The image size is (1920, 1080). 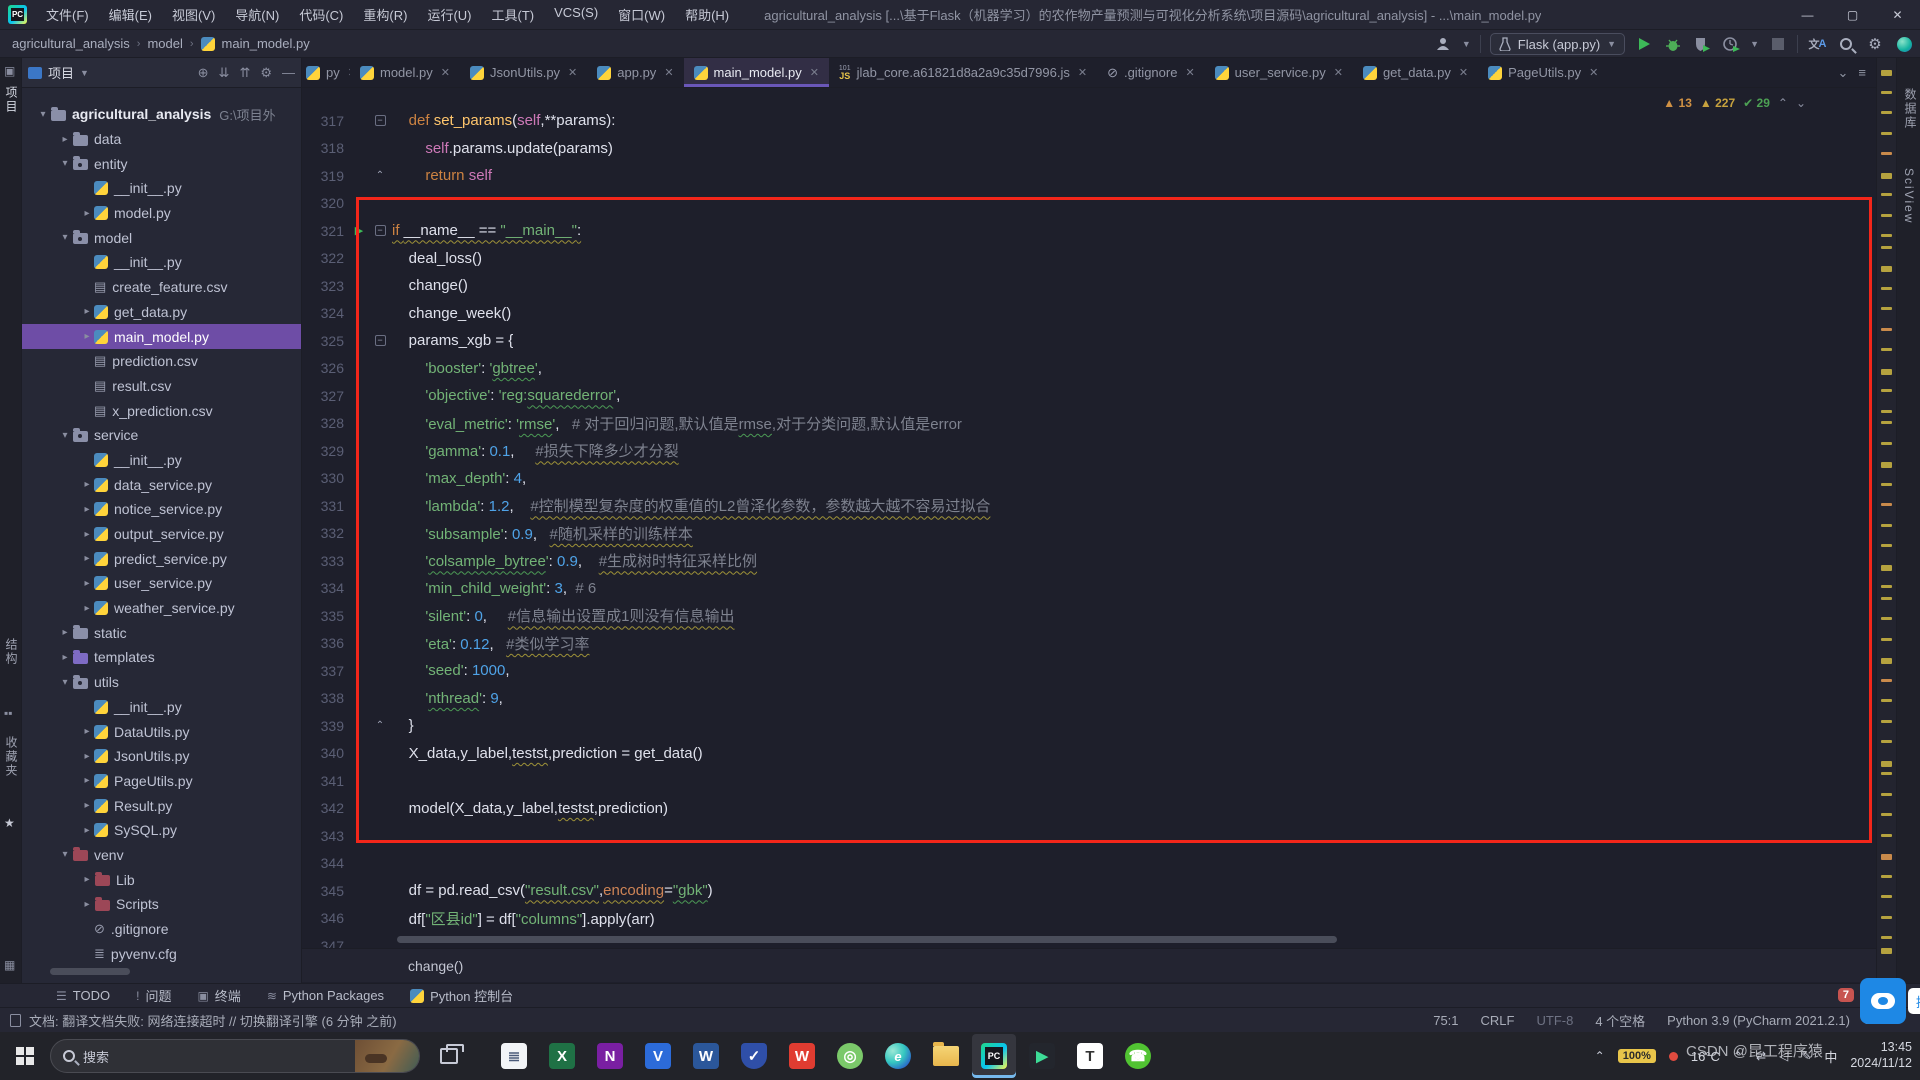 What do you see at coordinates (1089, 534) in the screenshot?
I see `code-line: 332 'subsample': 0.9, #随机采样的训练样本` at bounding box center [1089, 534].